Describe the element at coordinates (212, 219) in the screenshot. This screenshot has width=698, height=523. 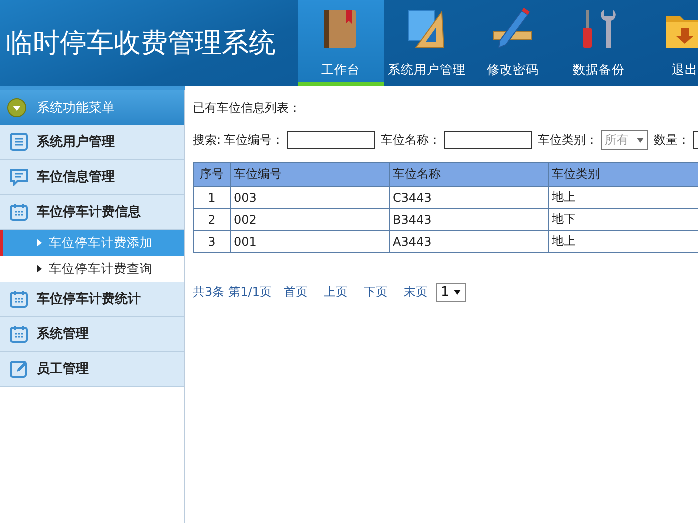
I see `table-cell: 2` at that location.